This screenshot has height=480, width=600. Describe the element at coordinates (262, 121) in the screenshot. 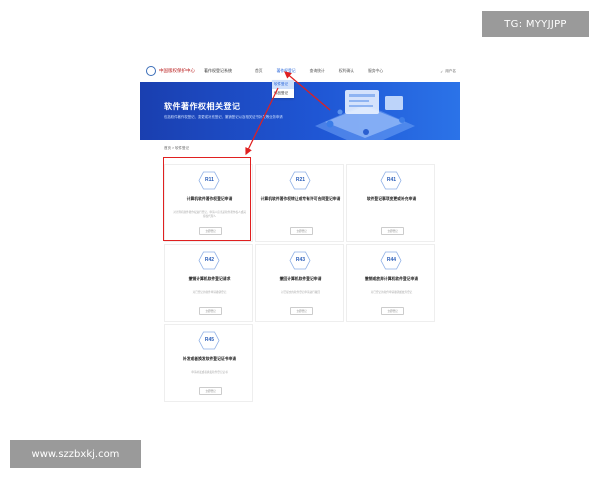

I see `arrow-to-card` at that location.